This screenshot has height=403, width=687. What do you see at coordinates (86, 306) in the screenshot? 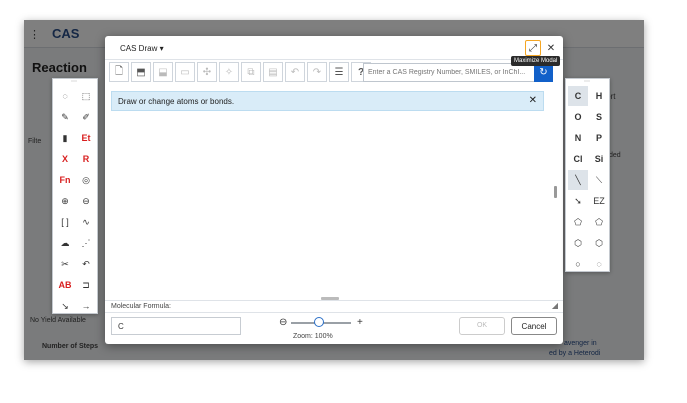
I see `reaction-arrow-icon: →` at bounding box center [86, 306].